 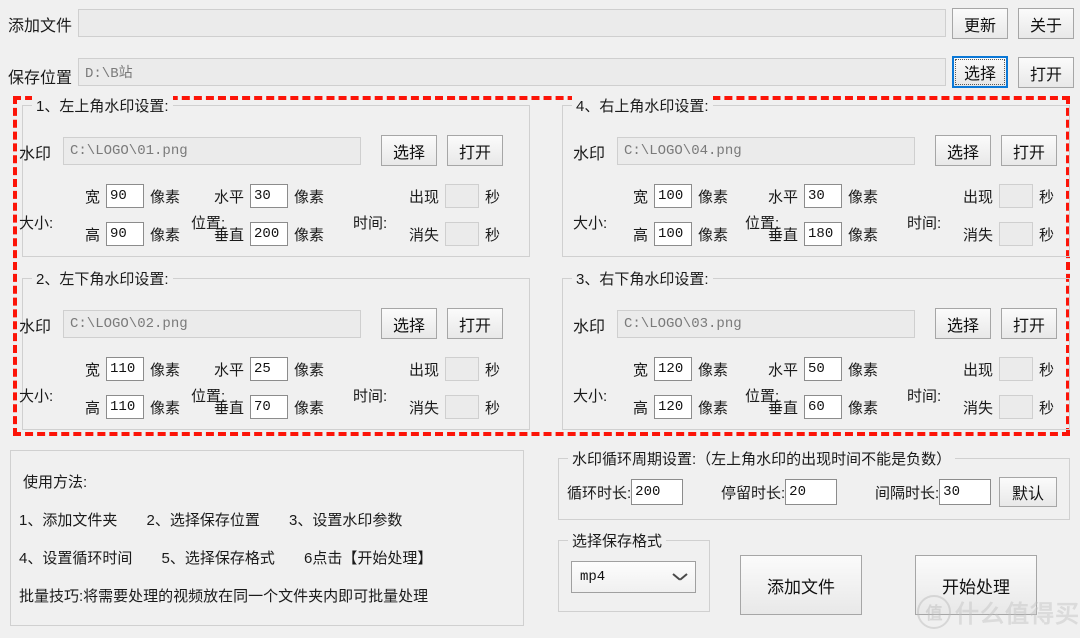 What do you see at coordinates (590, 223) in the screenshot?
I see `panel-top-right-size-label: 大小:` at bounding box center [590, 223].